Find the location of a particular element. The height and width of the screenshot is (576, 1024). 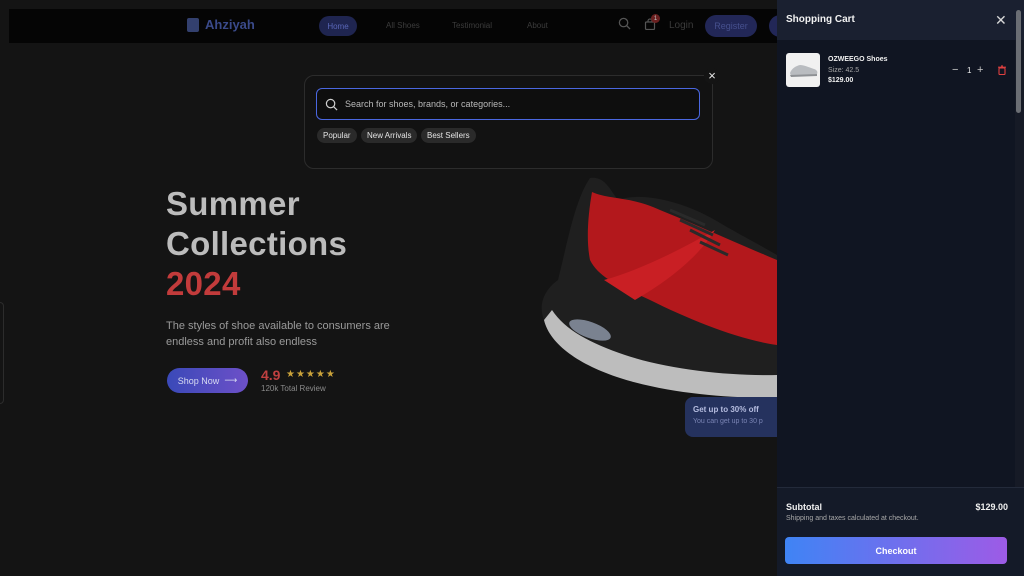

nav-link-about: About is located at coordinates (537, 25).